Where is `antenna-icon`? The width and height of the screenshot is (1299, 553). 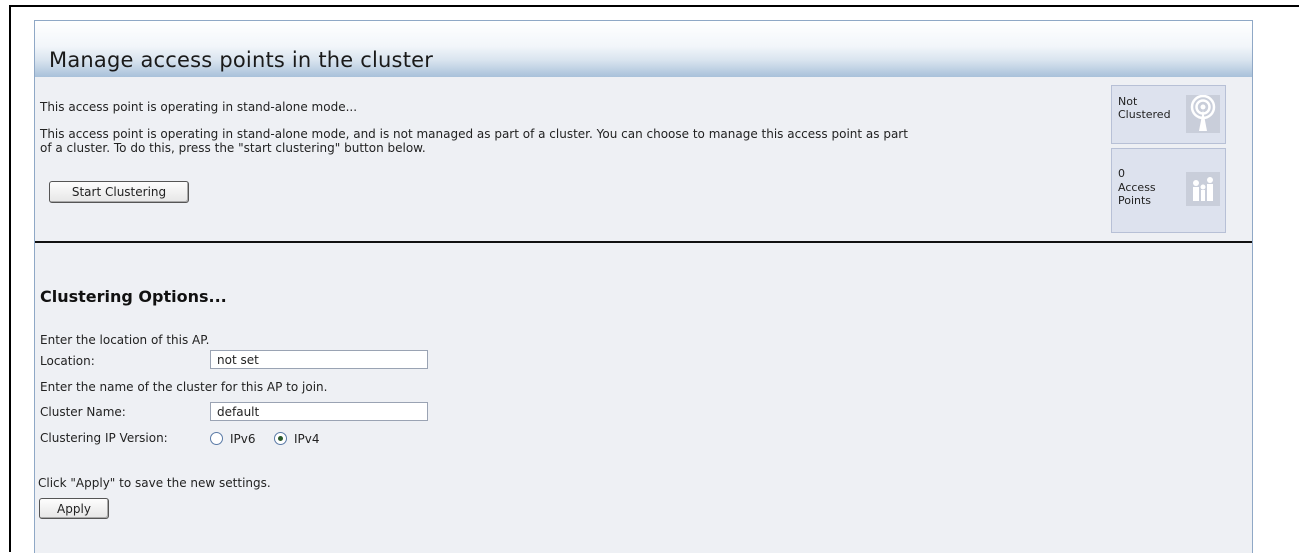 antenna-icon is located at coordinates (1203, 114).